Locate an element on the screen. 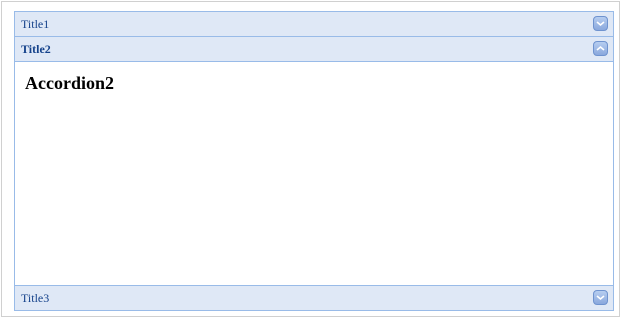 Image resolution: width=623 pixels, height=320 pixels. panel-title: Title3 is located at coordinates (35, 298).